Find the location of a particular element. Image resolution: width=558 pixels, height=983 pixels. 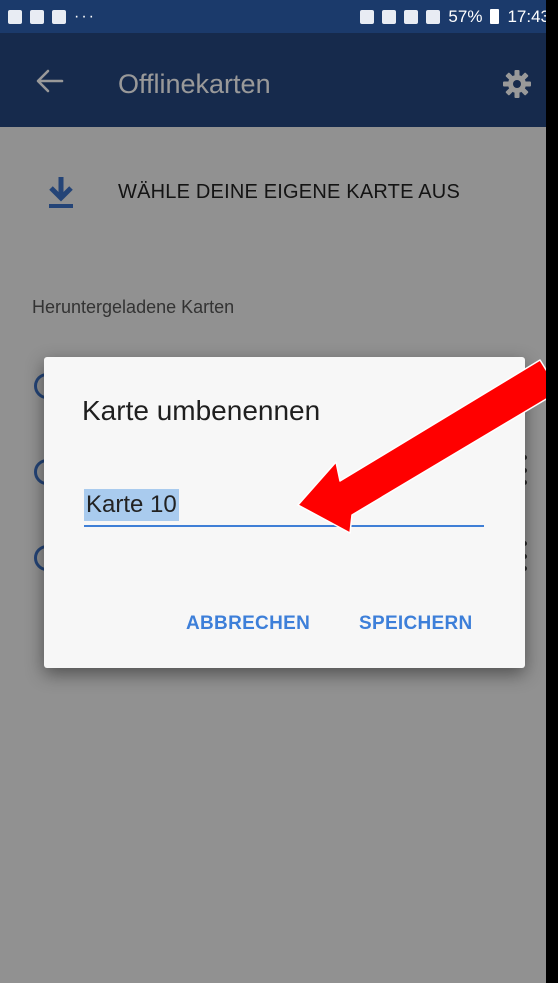

status-bar: ··· 57% 17:43 is located at coordinates (279, 16).